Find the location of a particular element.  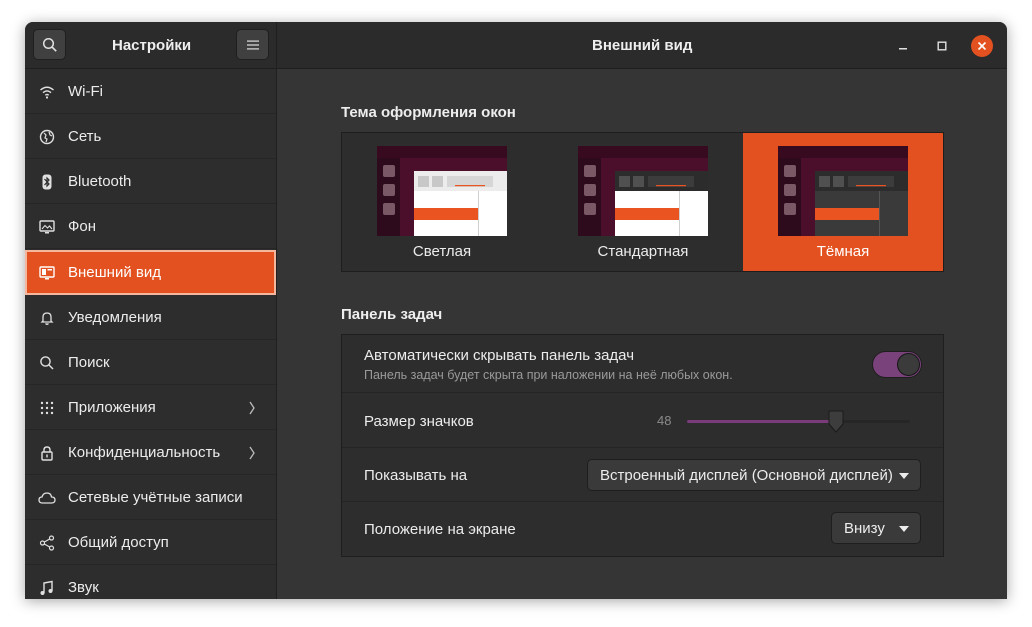

position-value: Внизу is located at coordinates (864, 528).